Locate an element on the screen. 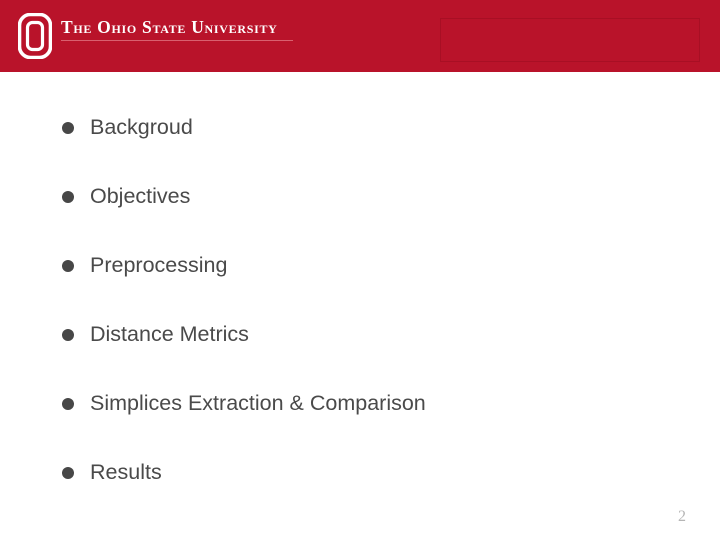  list-item: Preprocessing is located at coordinates (360, 265).